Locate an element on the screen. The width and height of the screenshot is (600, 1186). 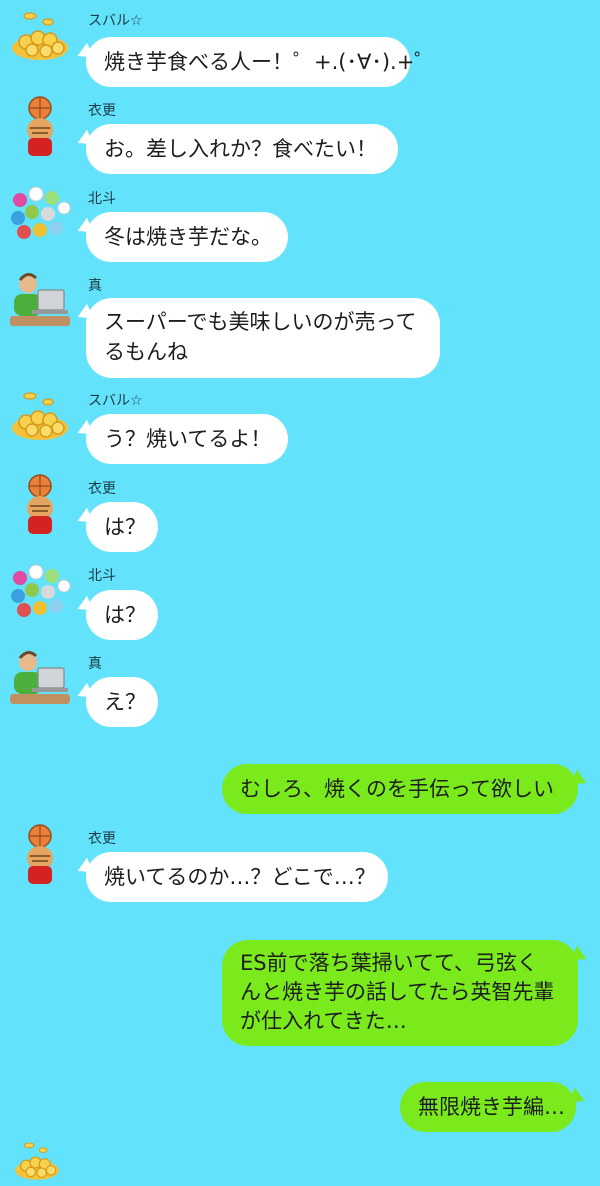
message-line: んと焼き芋の話してたら英智先輩 is located at coordinates (397, 992).